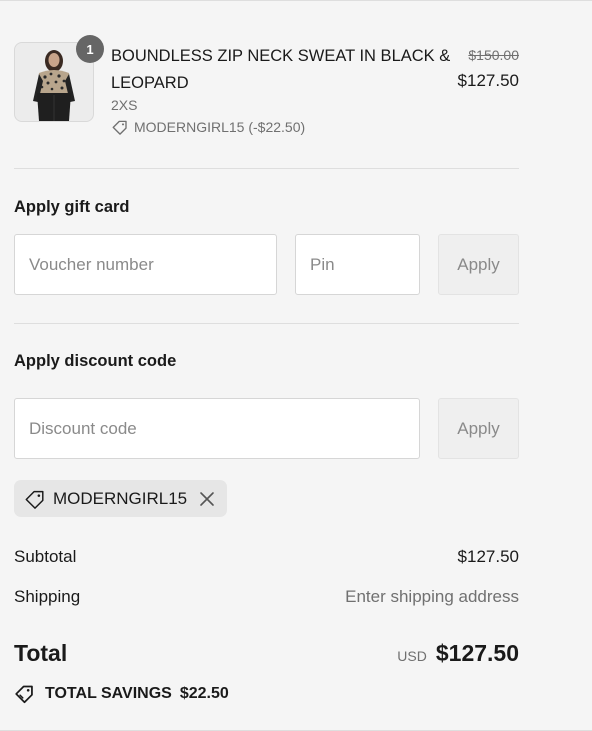 The image size is (592, 731). I want to click on discount-title: Apply discount code, so click(95, 361).